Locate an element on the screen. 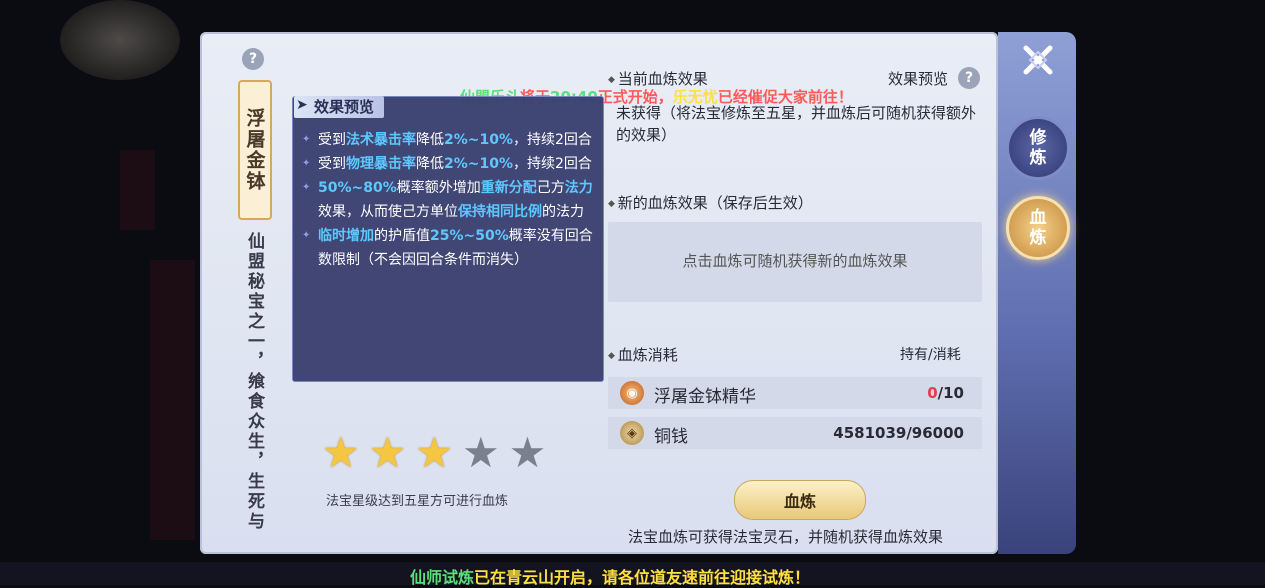  blood-refine-button: 血炼 is located at coordinates (800, 500).